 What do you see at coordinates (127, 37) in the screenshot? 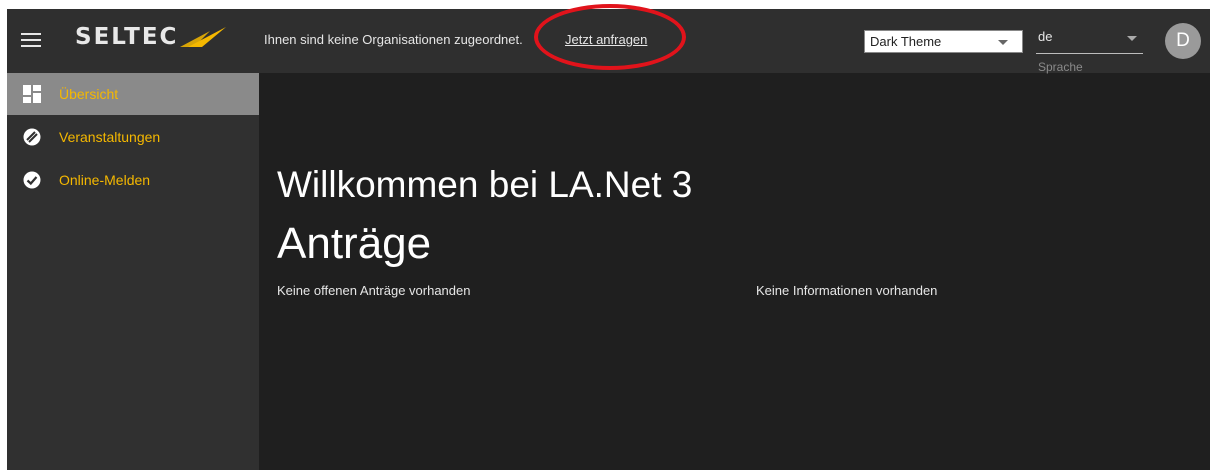
I see `logo-text: SELTEC` at bounding box center [127, 37].